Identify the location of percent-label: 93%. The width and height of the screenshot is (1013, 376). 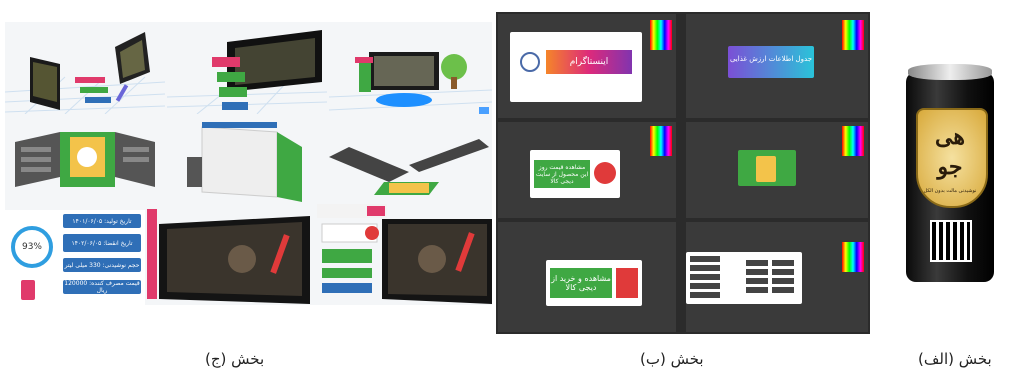
(31, 247).